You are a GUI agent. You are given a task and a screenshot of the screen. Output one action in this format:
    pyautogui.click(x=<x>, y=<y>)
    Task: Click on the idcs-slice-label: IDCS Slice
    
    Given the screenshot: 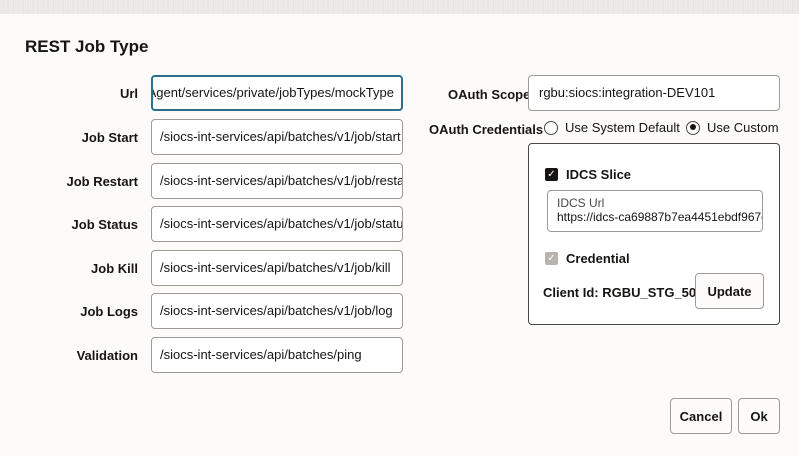 What is the action you would take?
    pyautogui.click(x=599, y=174)
    